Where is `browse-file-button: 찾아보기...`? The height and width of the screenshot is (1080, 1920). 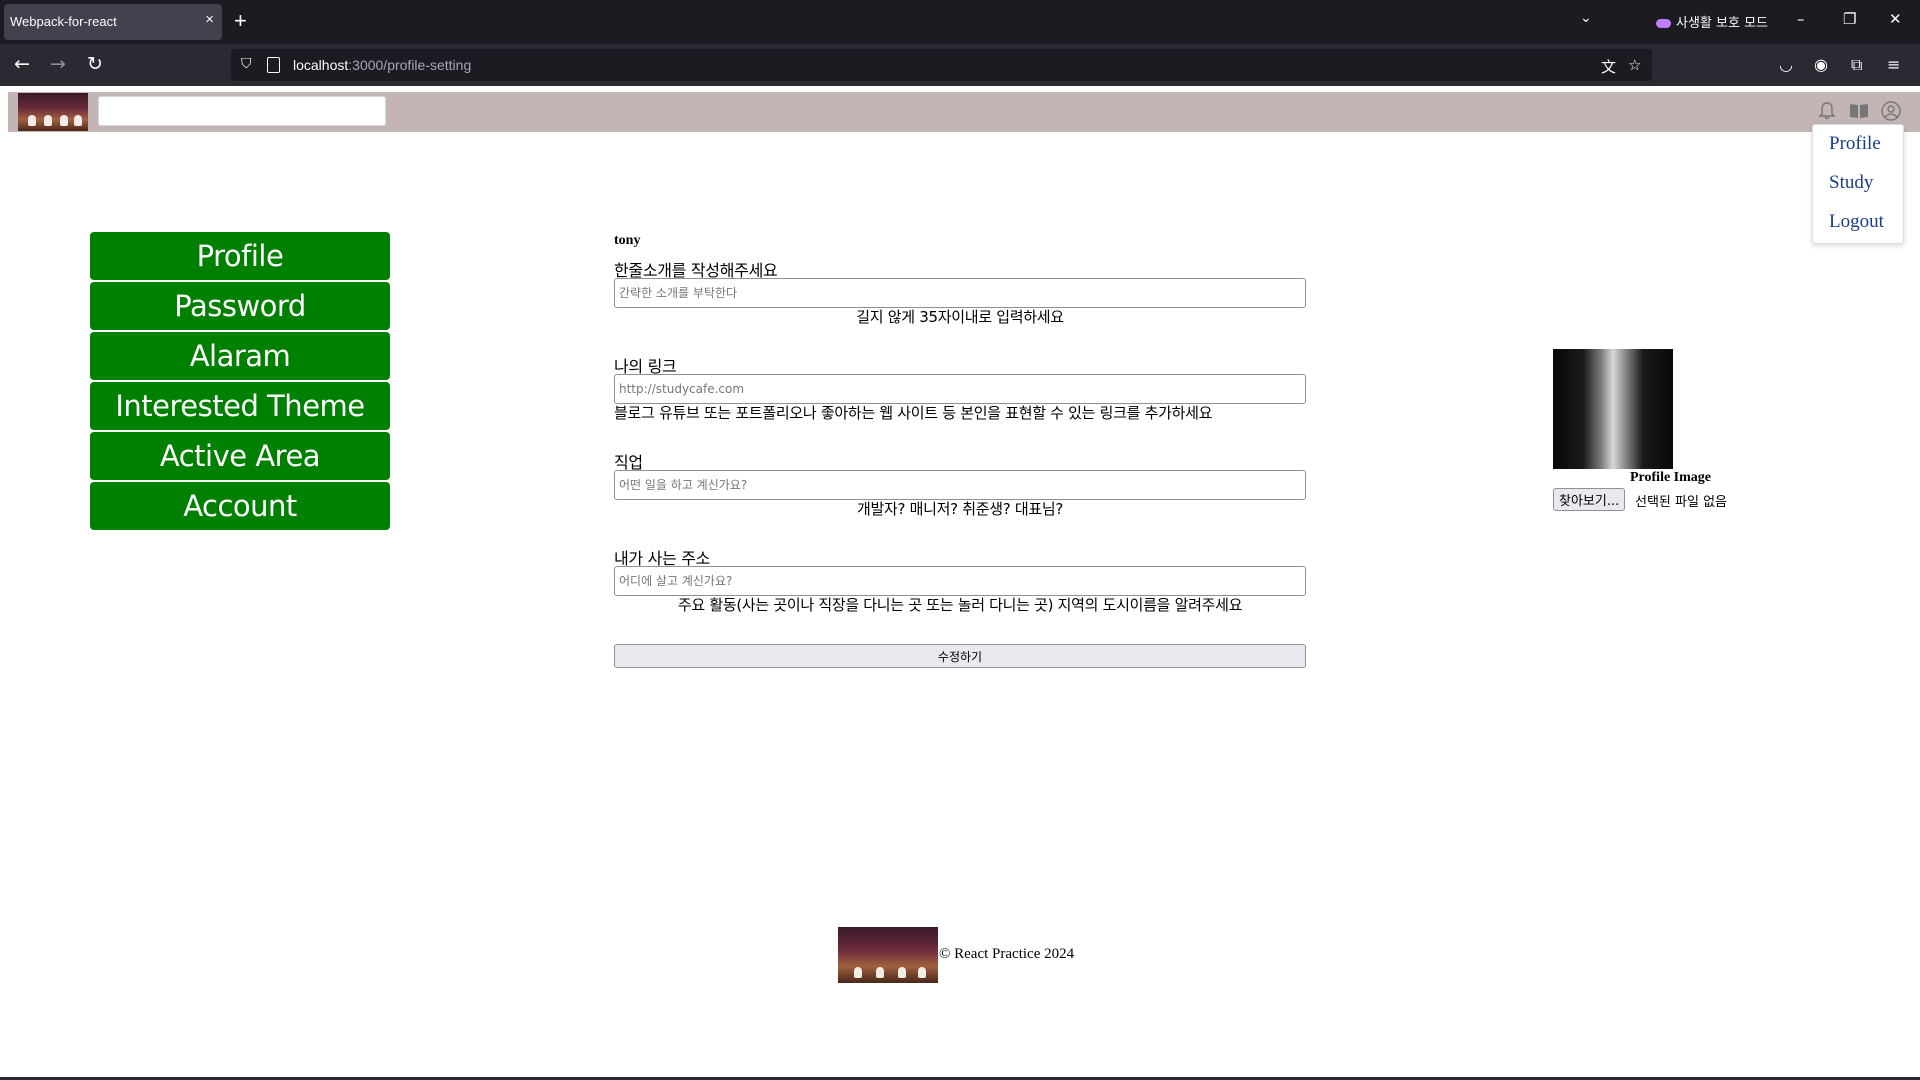 browse-file-button: 찾아보기... is located at coordinates (1589, 499).